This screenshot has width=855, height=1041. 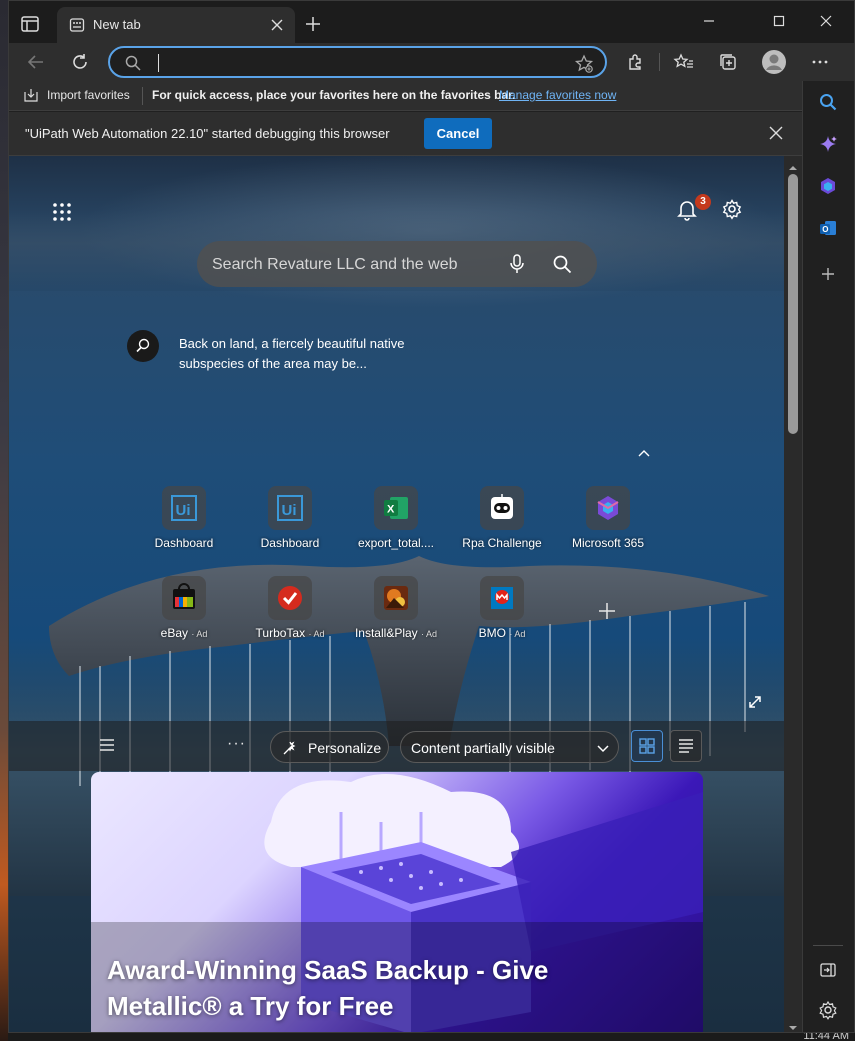 I want to click on quick-link-tile-ad: Install&Play · Ad, so click(x=396, y=614).